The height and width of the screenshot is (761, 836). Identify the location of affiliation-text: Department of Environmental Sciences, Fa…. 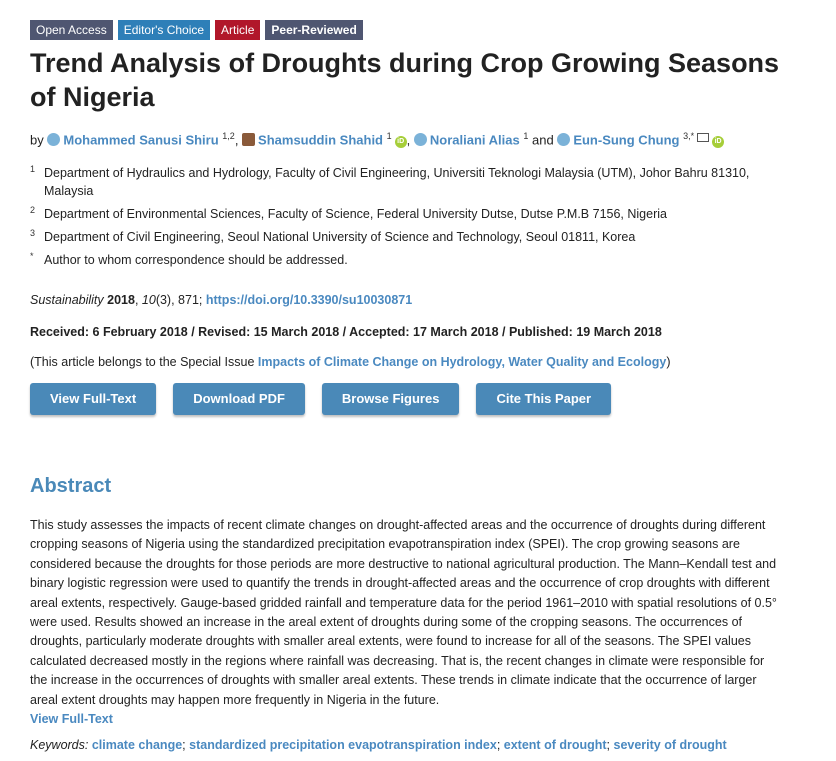
(355, 214).